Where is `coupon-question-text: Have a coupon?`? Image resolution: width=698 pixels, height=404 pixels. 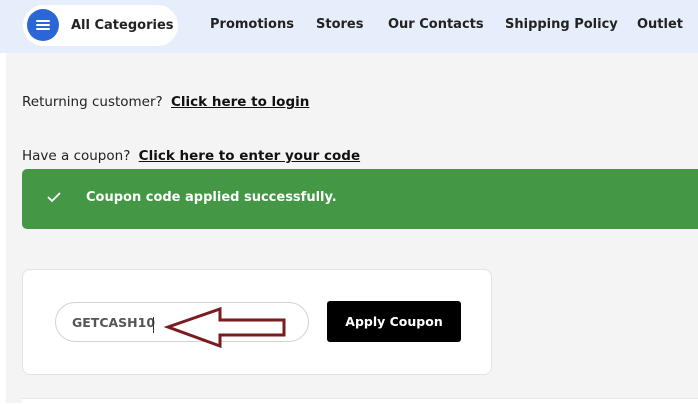 coupon-question-text: Have a coupon? is located at coordinates (76, 156).